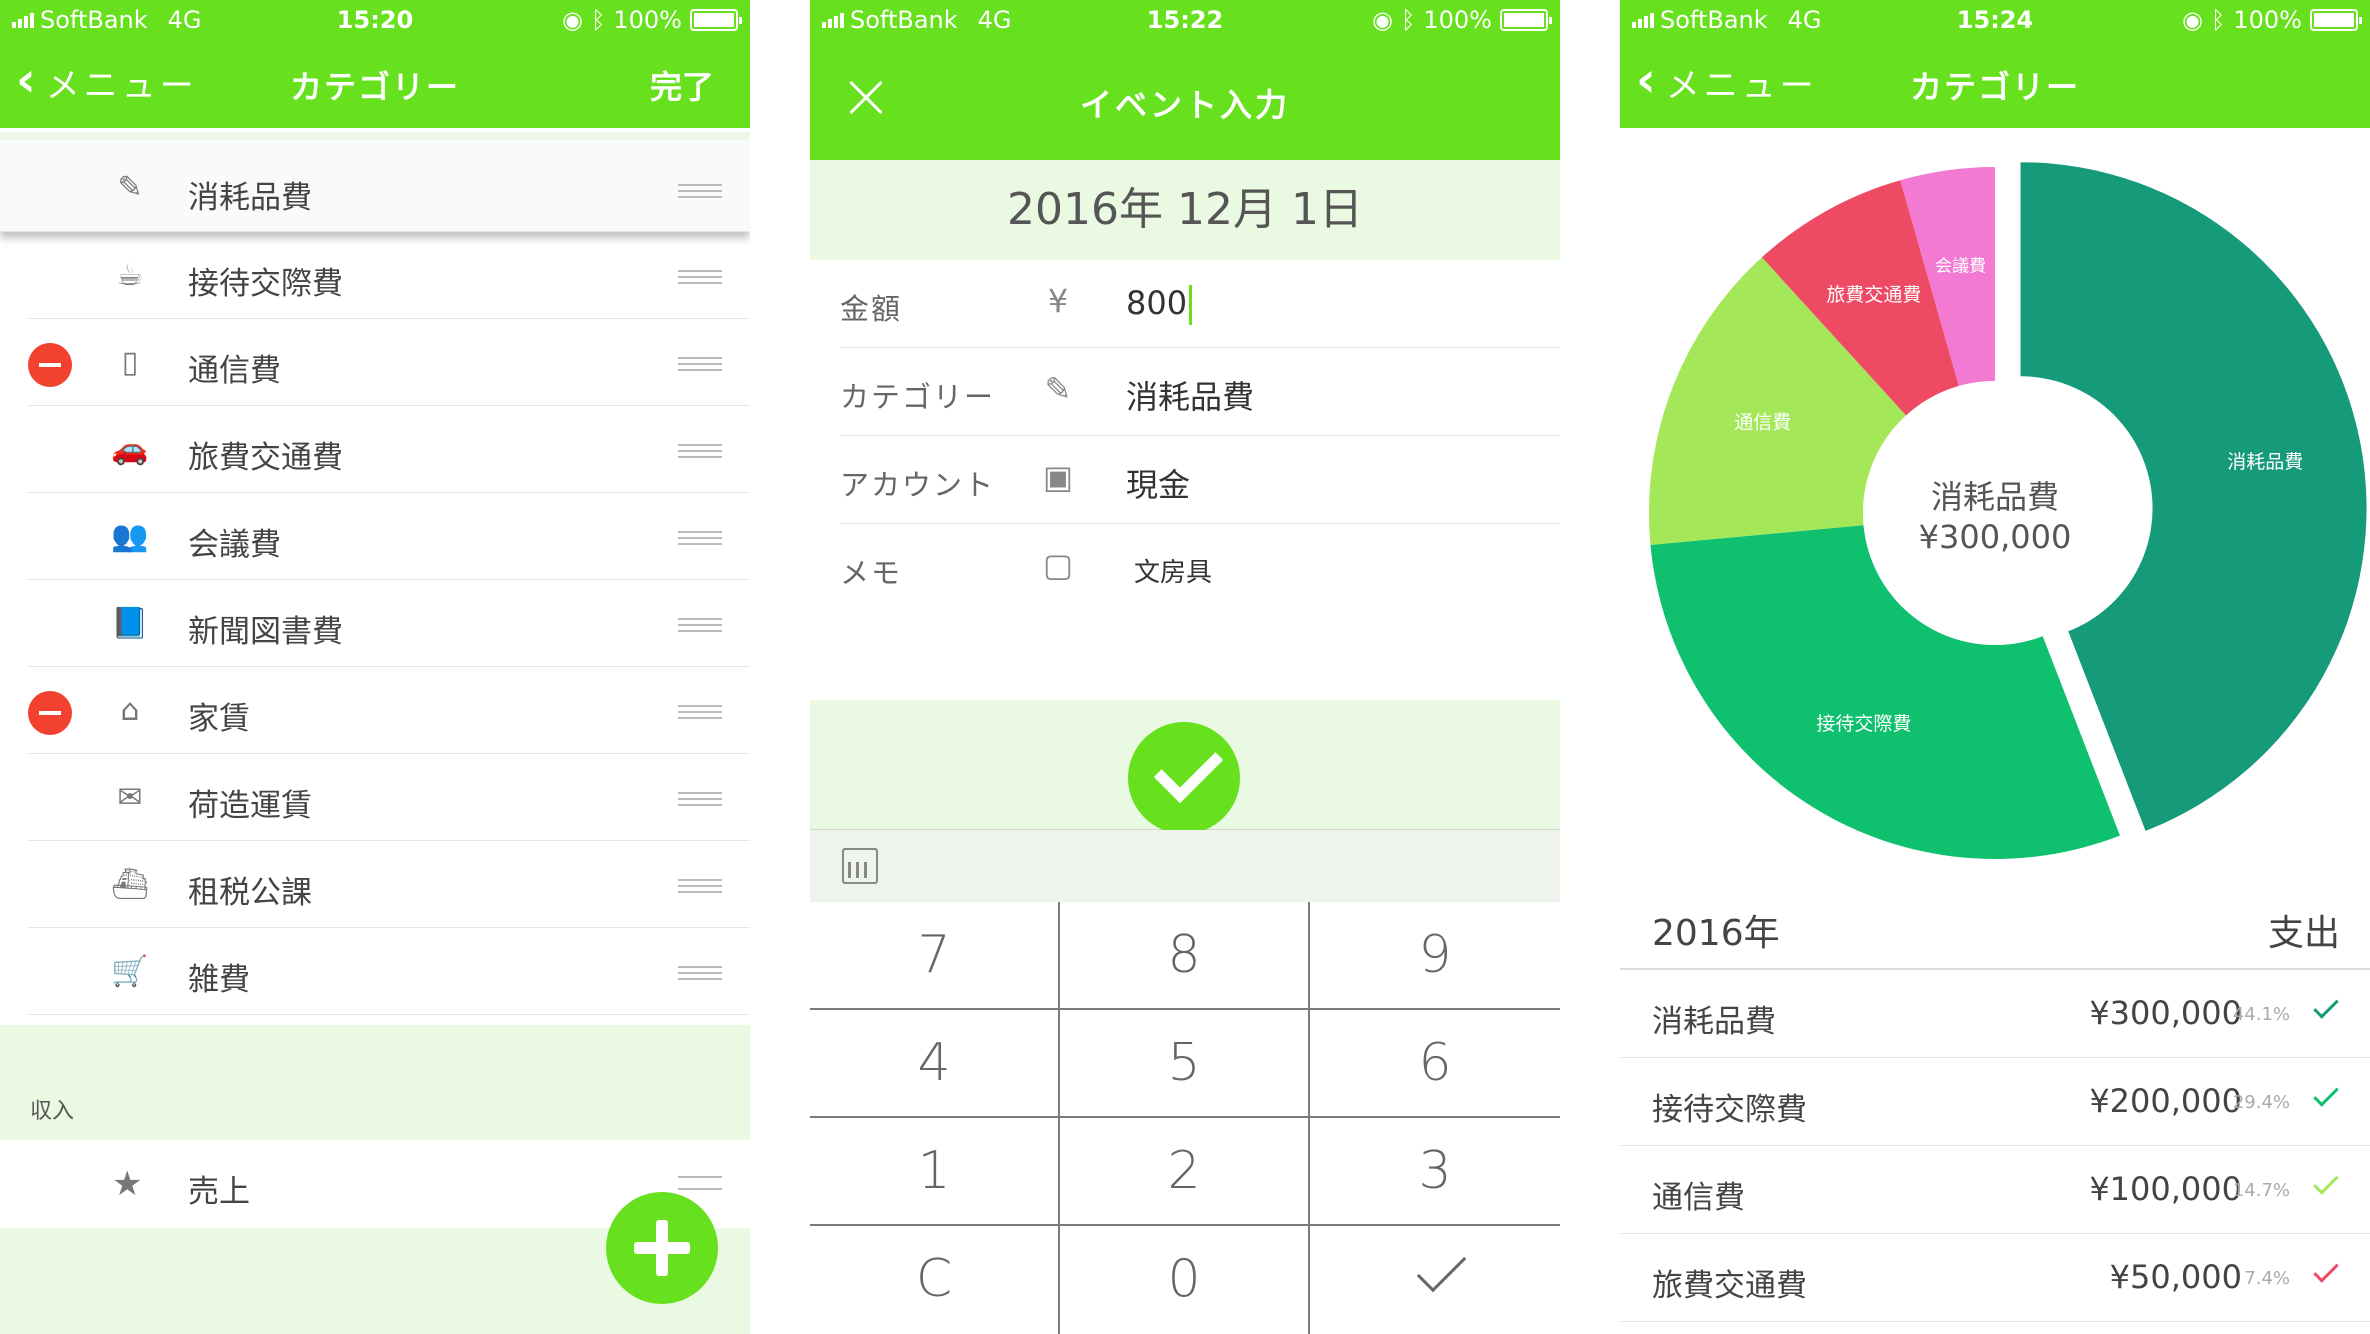 The width and height of the screenshot is (2370, 1334). I want to click on list-item: 🛒 雑費, so click(389, 971).